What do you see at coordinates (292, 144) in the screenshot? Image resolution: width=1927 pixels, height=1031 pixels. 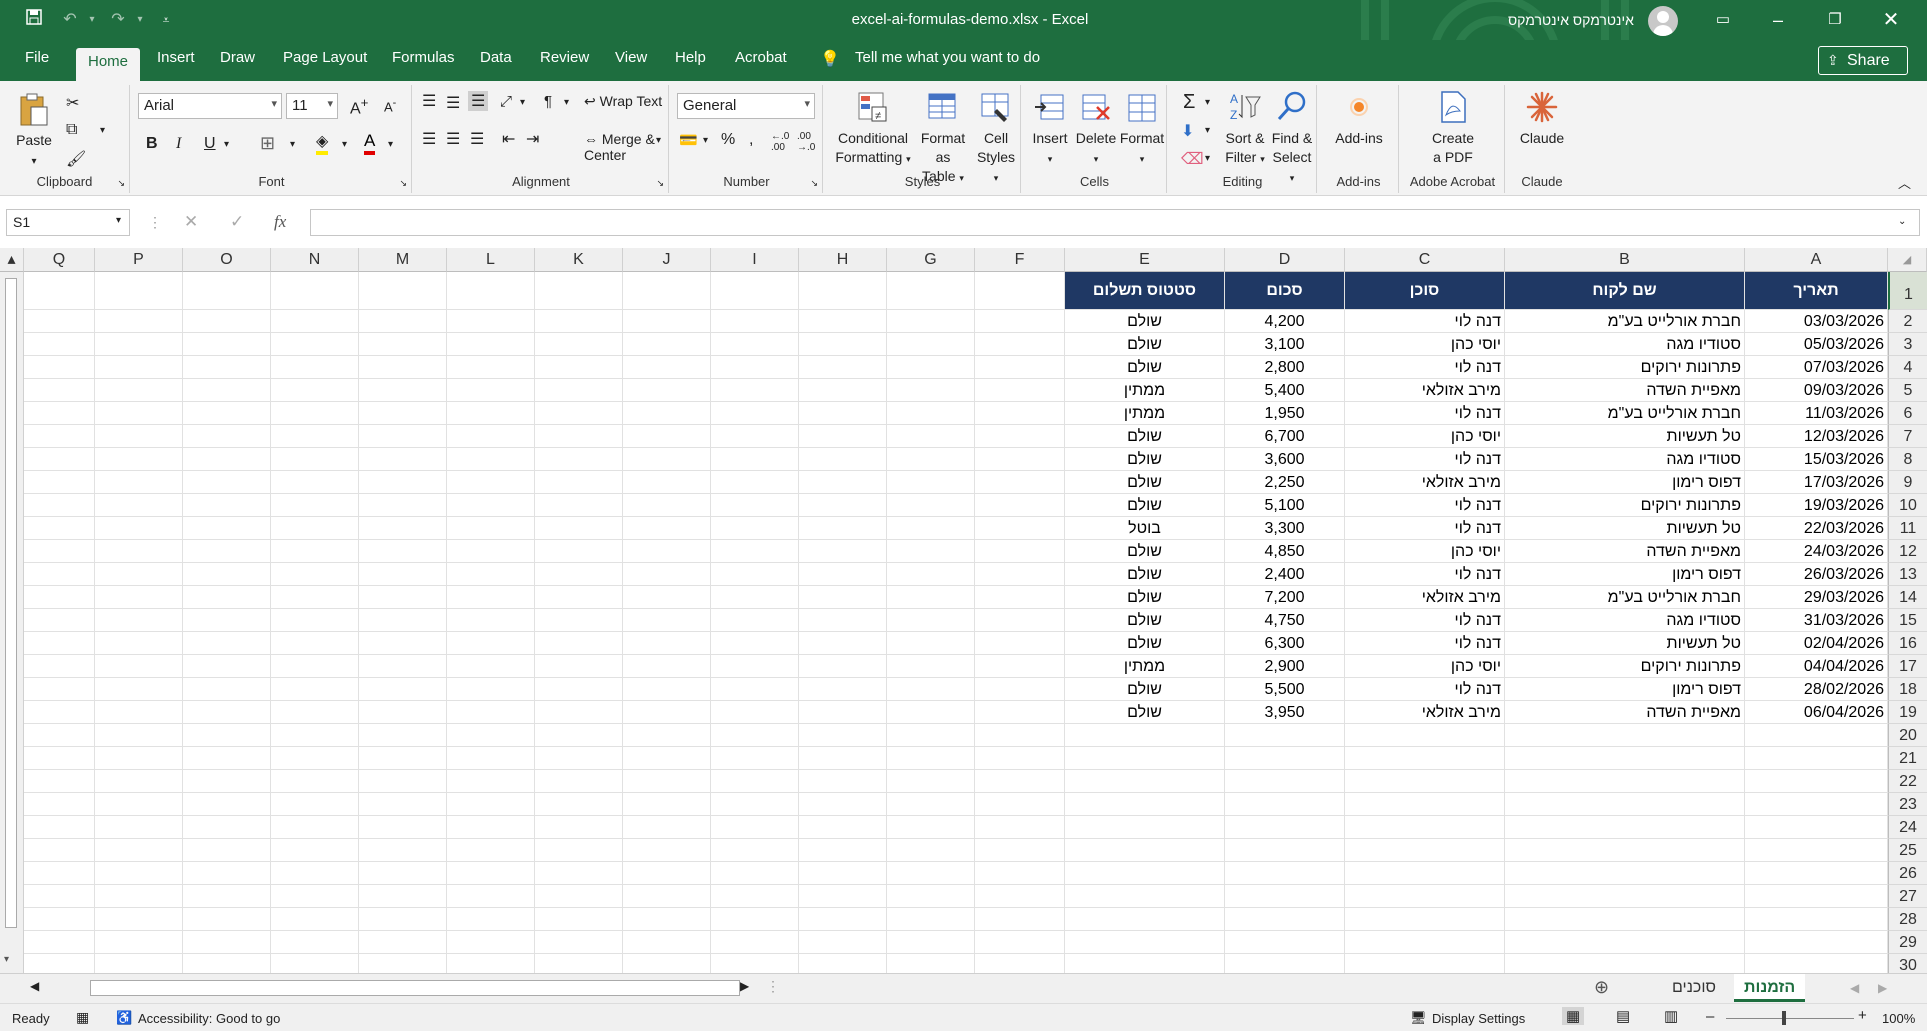 I see `borders-dropdown-icon: ▾` at bounding box center [292, 144].